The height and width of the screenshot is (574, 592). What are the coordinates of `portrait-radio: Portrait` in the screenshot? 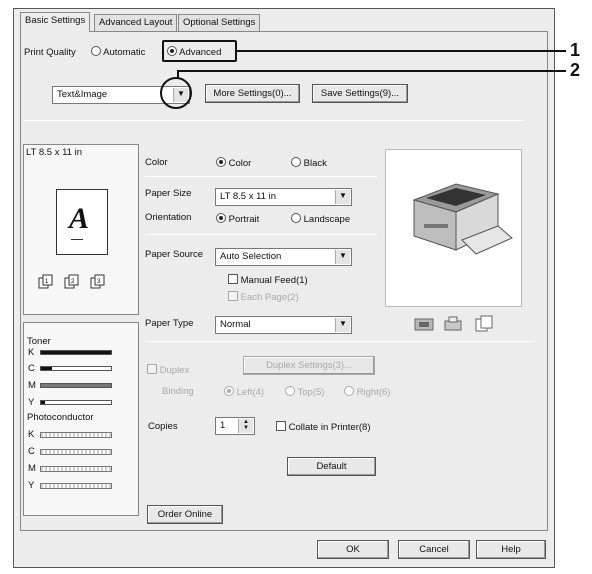 It's located at (237, 219).